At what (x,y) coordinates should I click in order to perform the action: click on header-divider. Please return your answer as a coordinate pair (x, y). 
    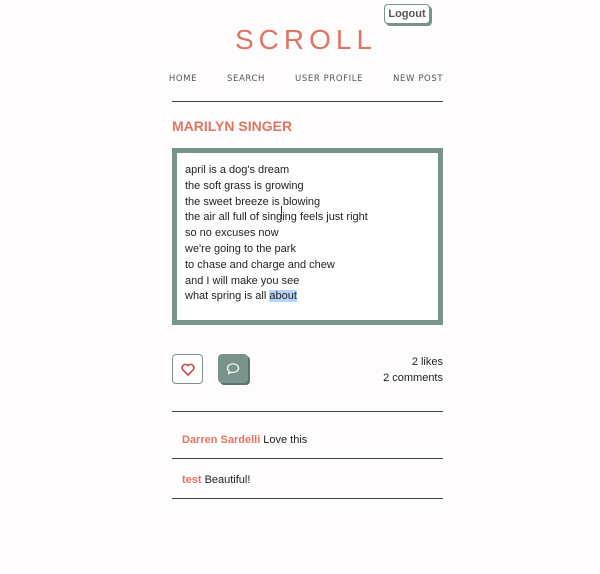
    Looking at the image, I should click on (307, 101).